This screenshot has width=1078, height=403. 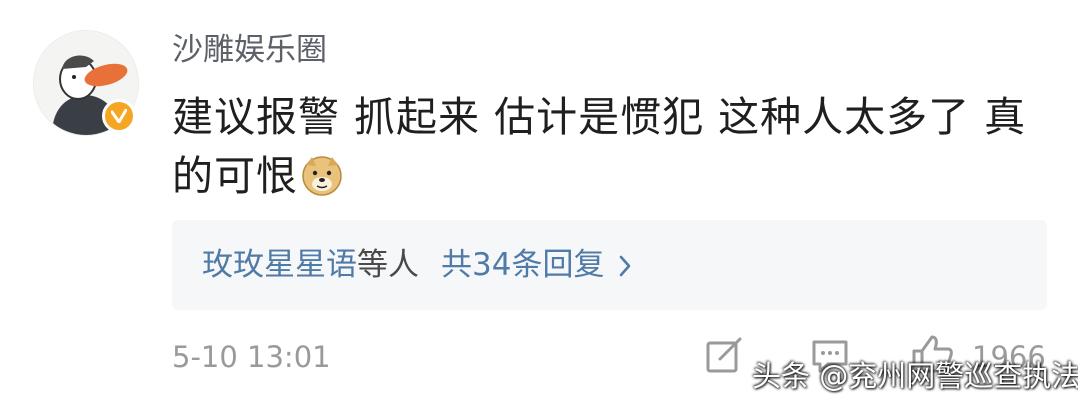 What do you see at coordinates (322, 176) in the screenshot?
I see `doge-emoji-icon` at bounding box center [322, 176].